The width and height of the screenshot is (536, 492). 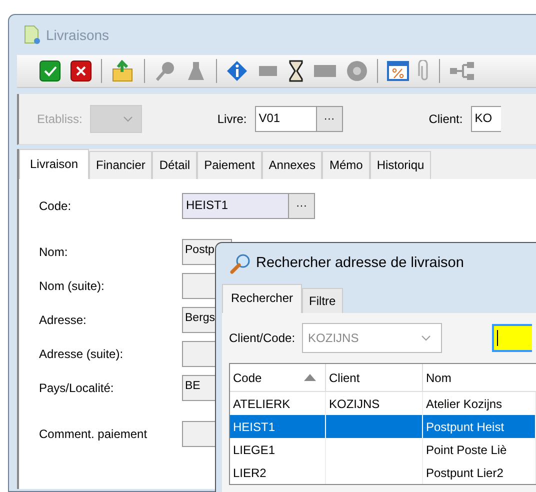 I want to click on input-field: KO, so click(x=485, y=119).